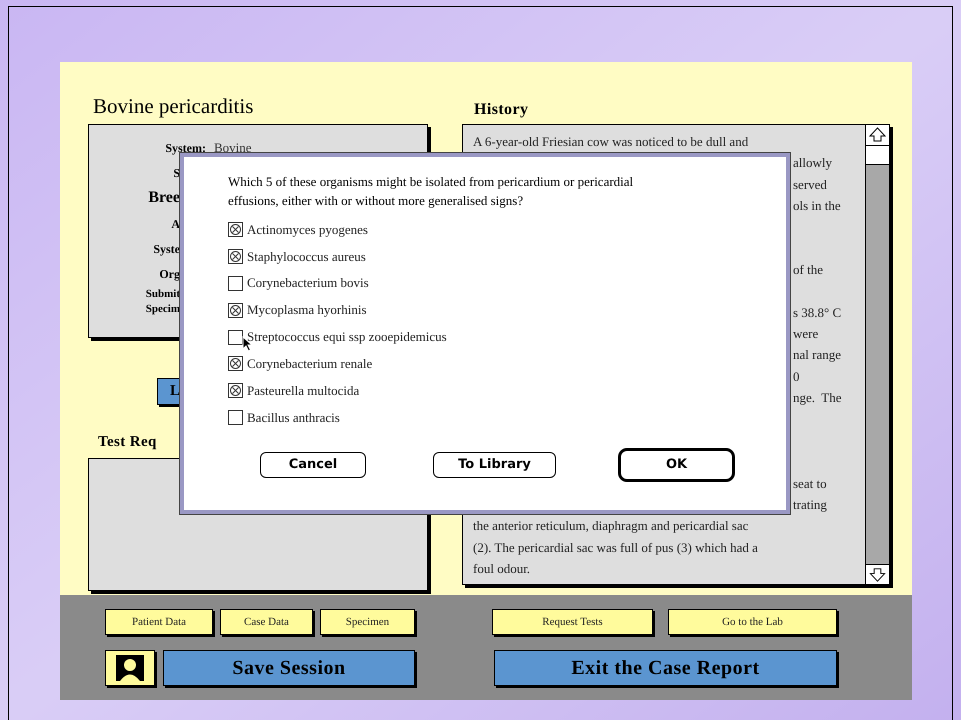  Describe the element at coordinates (501, 569) in the screenshot. I see `history-text-line: foul odour.` at that location.